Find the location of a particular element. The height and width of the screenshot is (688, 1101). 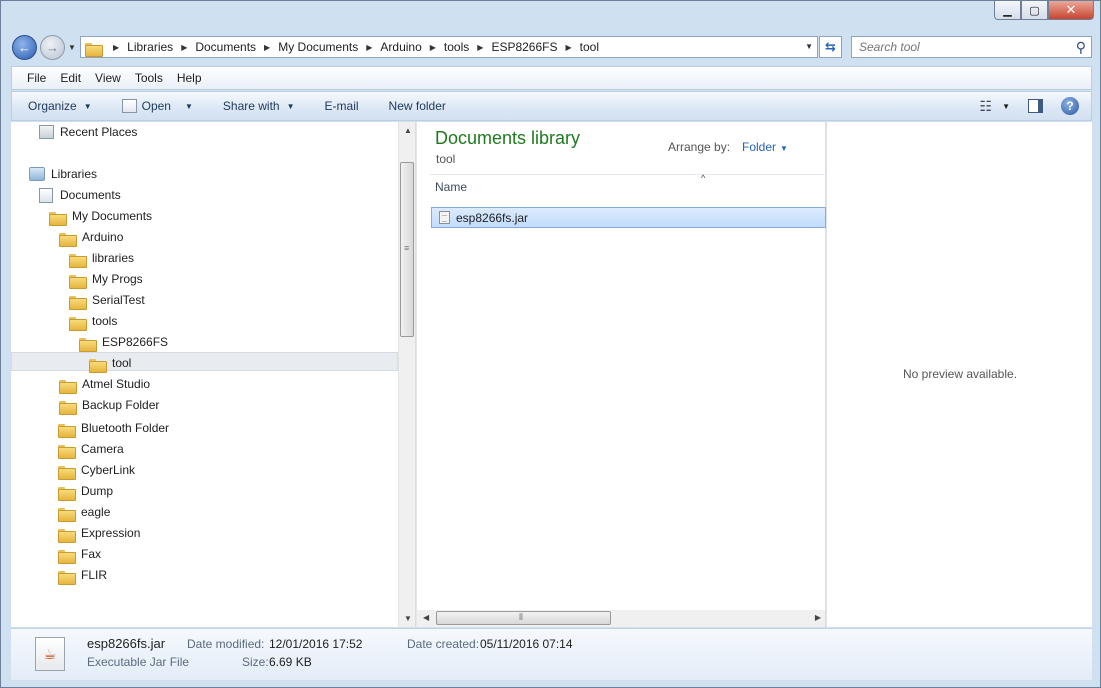

scroll-down-icon: ▼ is located at coordinates (408, 618).